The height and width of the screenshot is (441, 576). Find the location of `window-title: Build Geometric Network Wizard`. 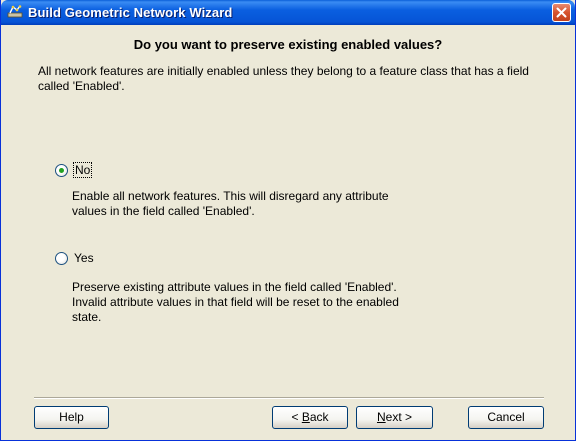

window-title: Build Geometric Network Wizard is located at coordinates (130, 12).